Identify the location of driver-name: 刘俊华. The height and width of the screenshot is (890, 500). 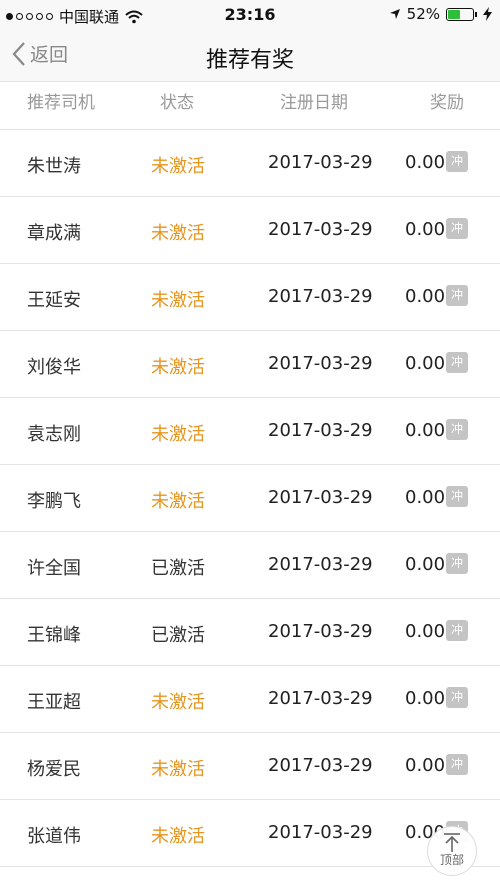
(54, 367).